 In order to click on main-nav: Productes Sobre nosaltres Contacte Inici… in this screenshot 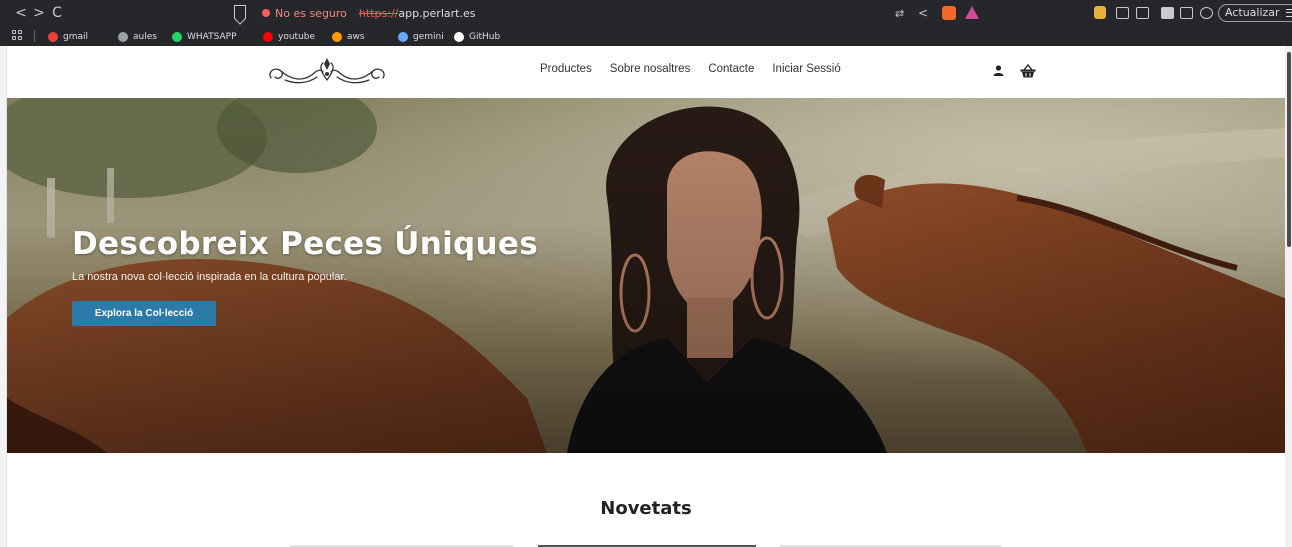, I will do `click(699, 69)`.